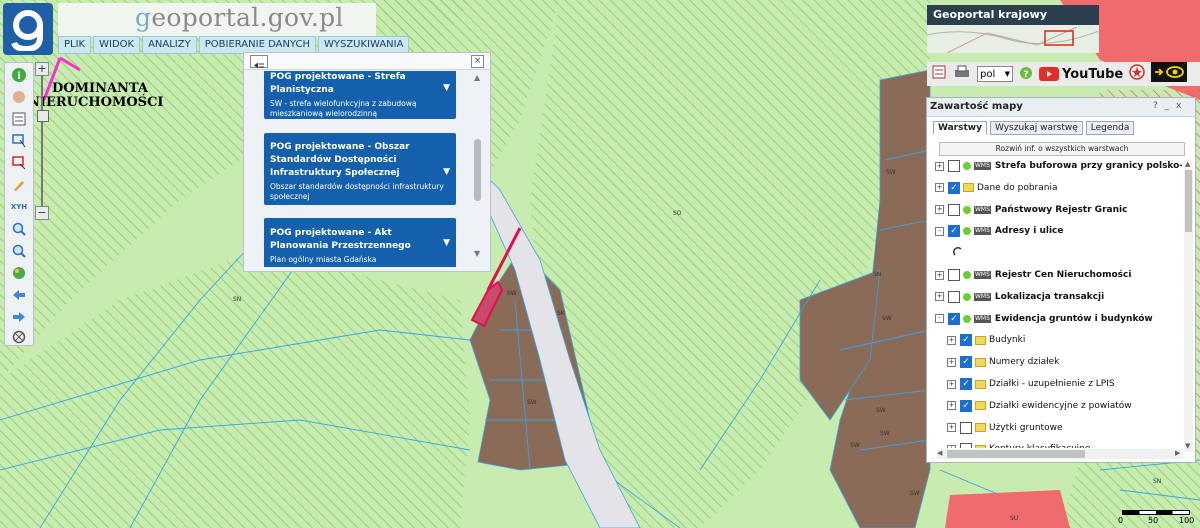  What do you see at coordinates (1188, 306) in the screenshot?
I see `layers-vertical-scrollbar: ▲ ▼` at bounding box center [1188, 306].